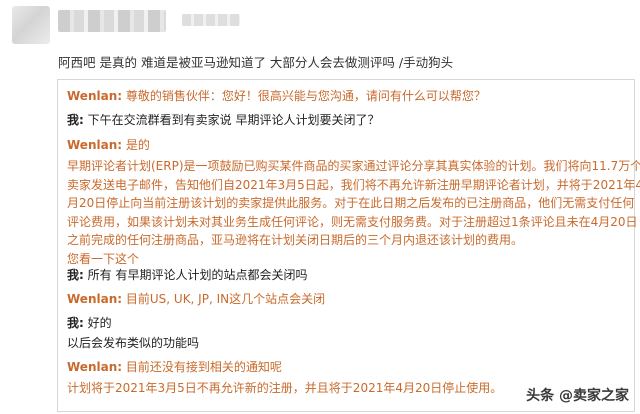 The image size is (640, 414). What do you see at coordinates (577, 396) in the screenshot?
I see `watermark: 头条 @卖家之家` at bounding box center [577, 396].